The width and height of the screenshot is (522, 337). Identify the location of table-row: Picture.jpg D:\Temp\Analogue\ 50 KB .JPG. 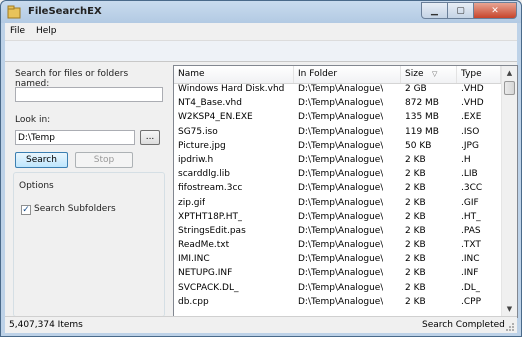
(337, 147).